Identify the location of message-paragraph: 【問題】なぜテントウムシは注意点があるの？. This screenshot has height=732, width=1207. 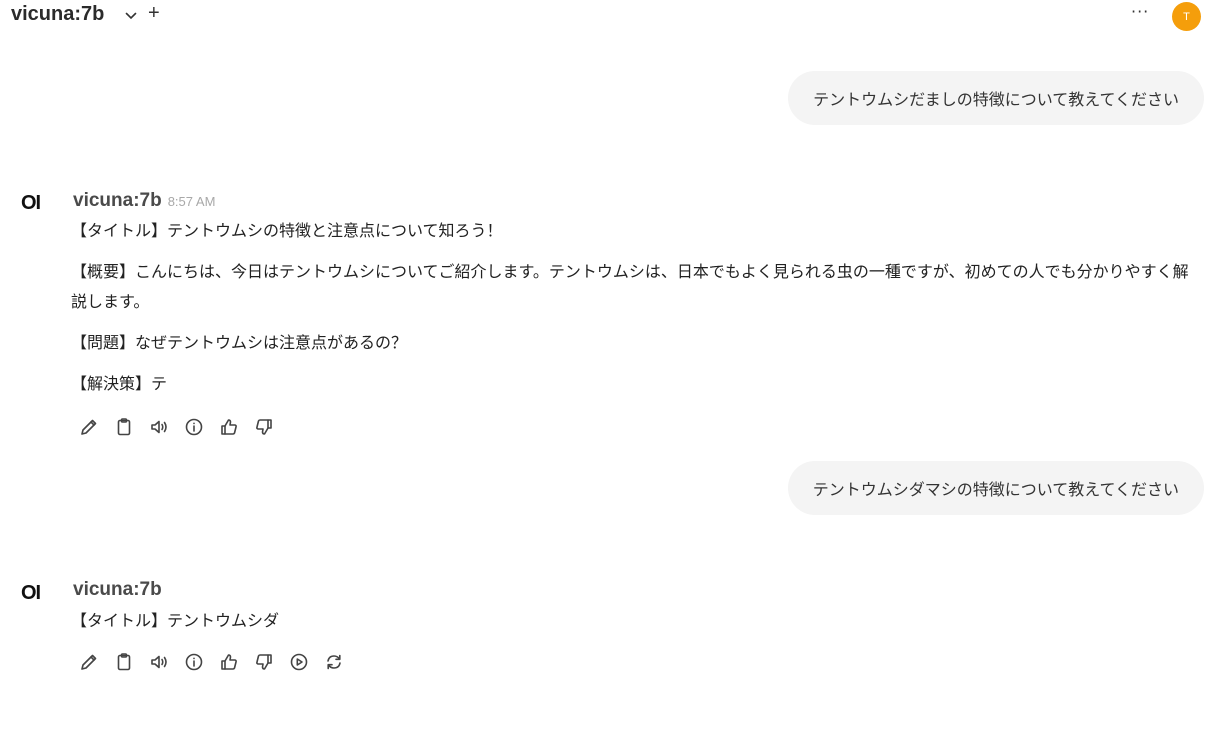
(239, 342).